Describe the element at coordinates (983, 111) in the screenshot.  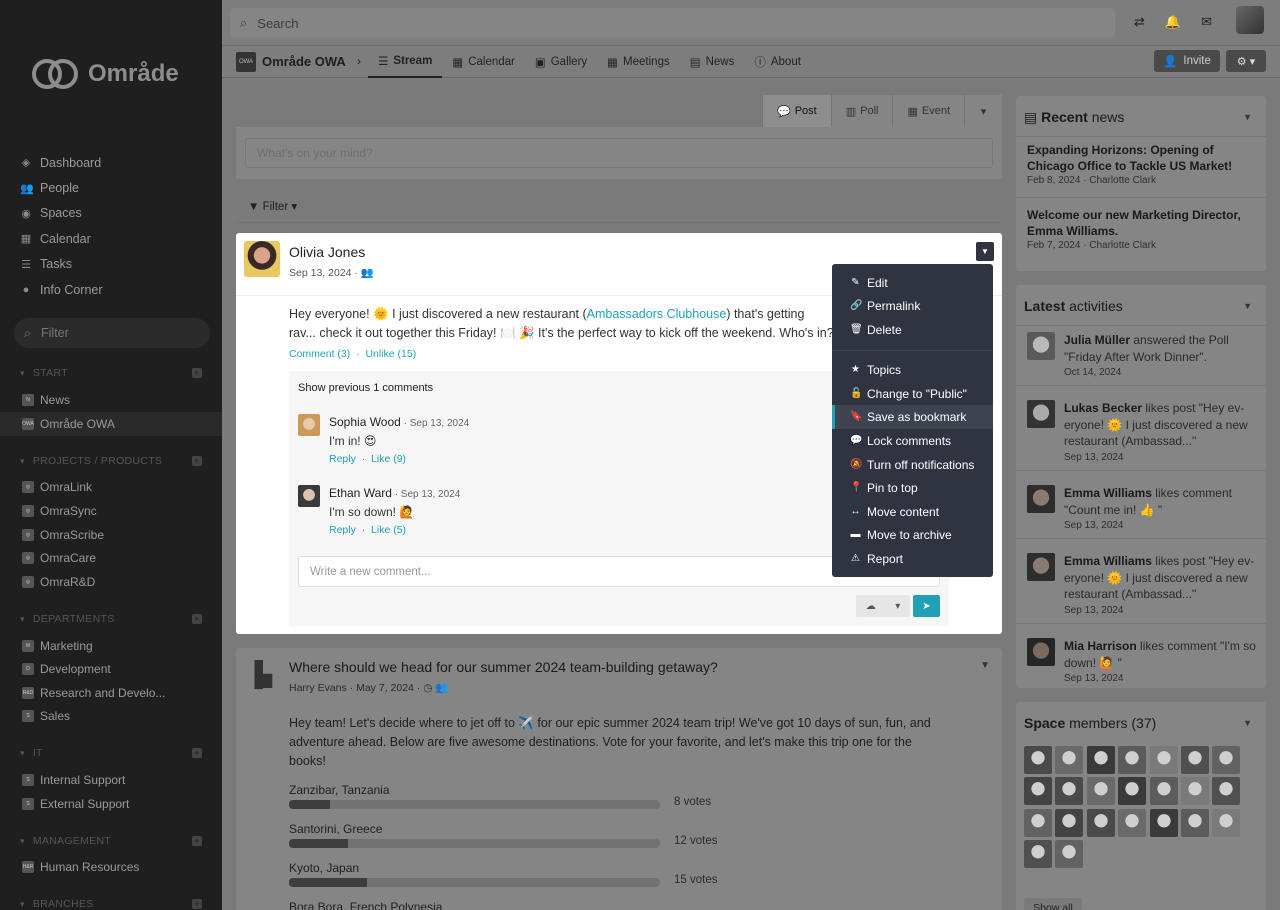
I see `more-content-types-button: ▾` at that location.